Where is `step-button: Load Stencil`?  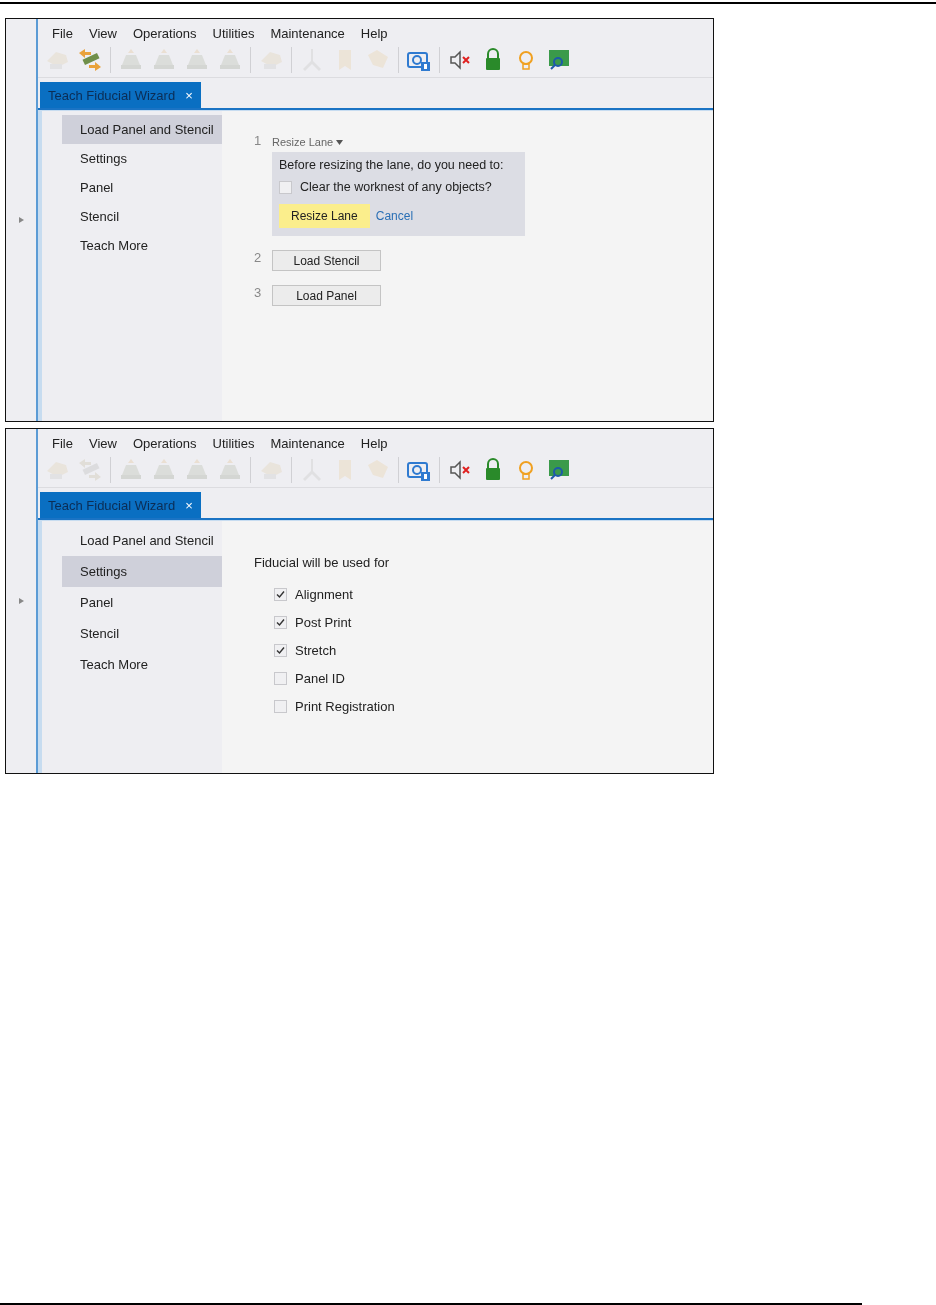 step-button: Load Stencil is located at coordinates (326, 260).